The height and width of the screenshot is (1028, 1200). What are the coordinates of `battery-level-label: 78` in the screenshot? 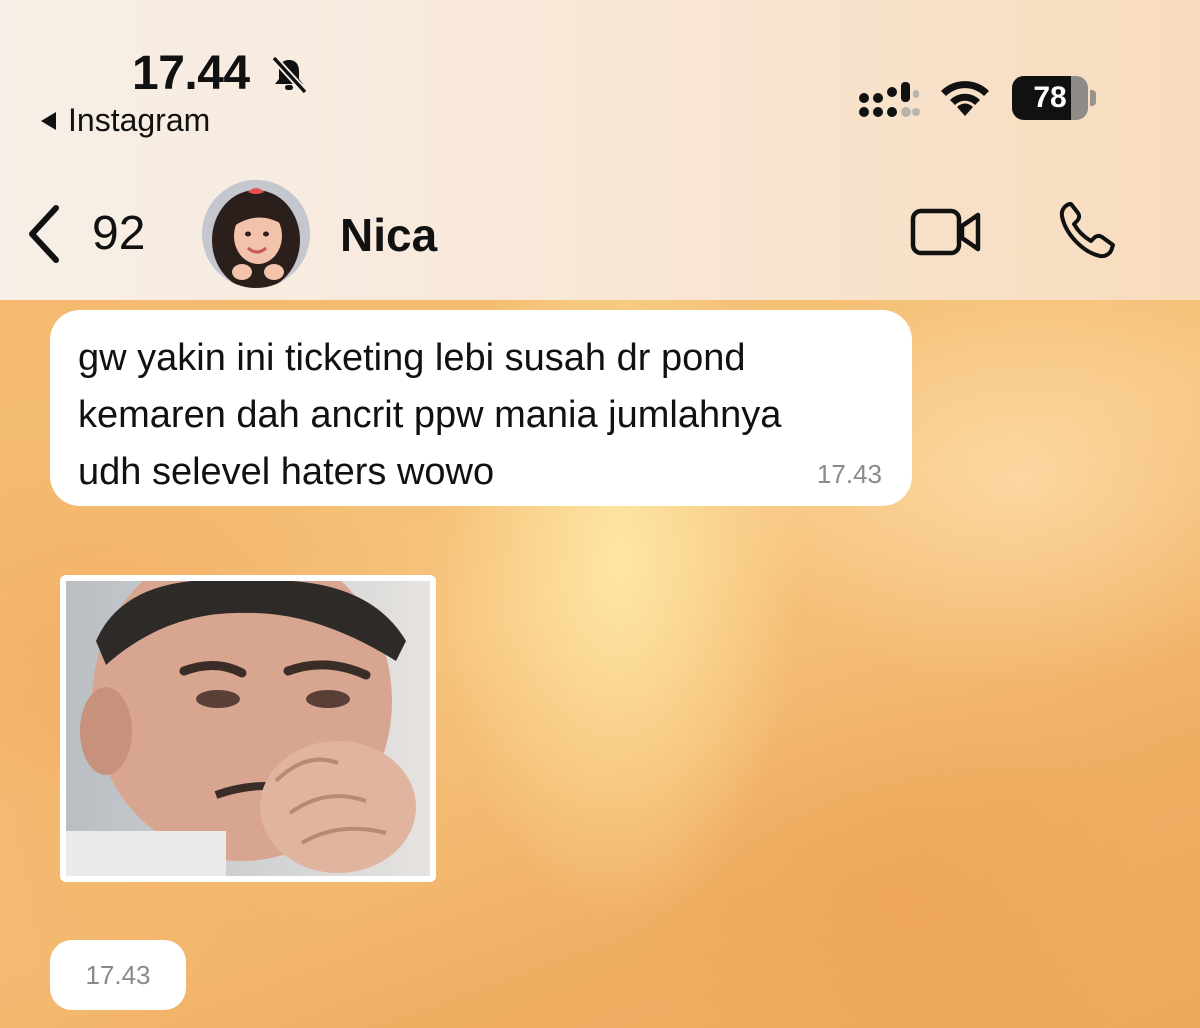 It's located at (1050, 97).